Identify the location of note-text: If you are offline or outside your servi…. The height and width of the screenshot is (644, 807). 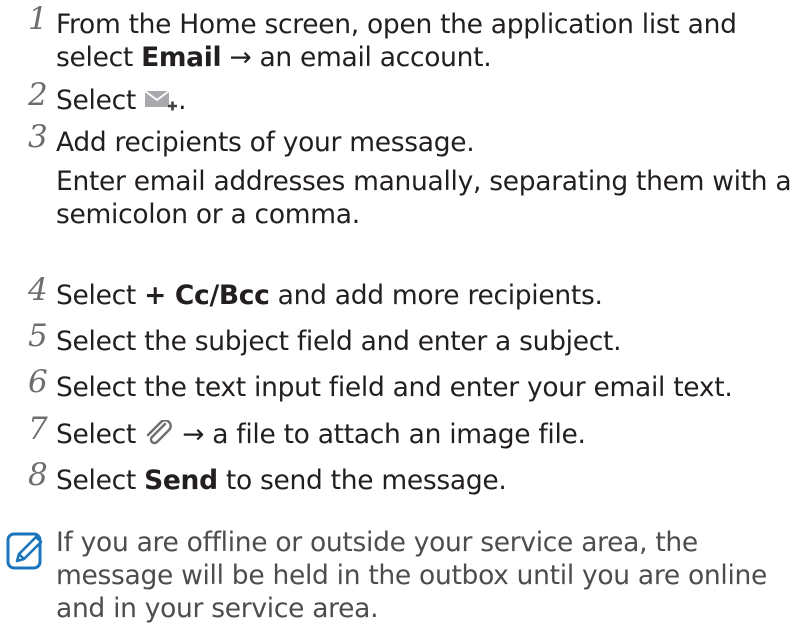
(412, 575).